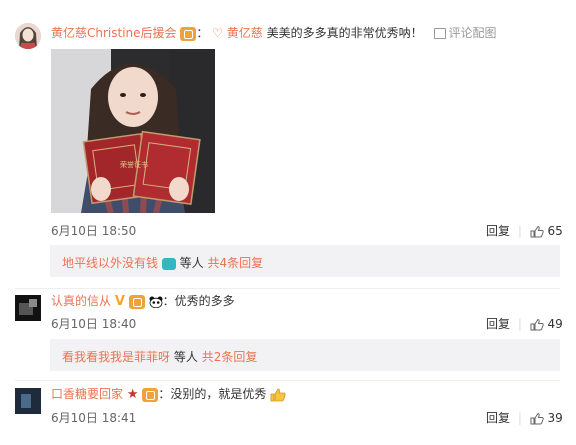 Image resolution: width=576 pixels, height=445 pixels. What do you see at coordinates (237, 33) in the screenshot?
I see `reply-to-user: ♡ 黄亿慈` at bounding box center [237, 33].